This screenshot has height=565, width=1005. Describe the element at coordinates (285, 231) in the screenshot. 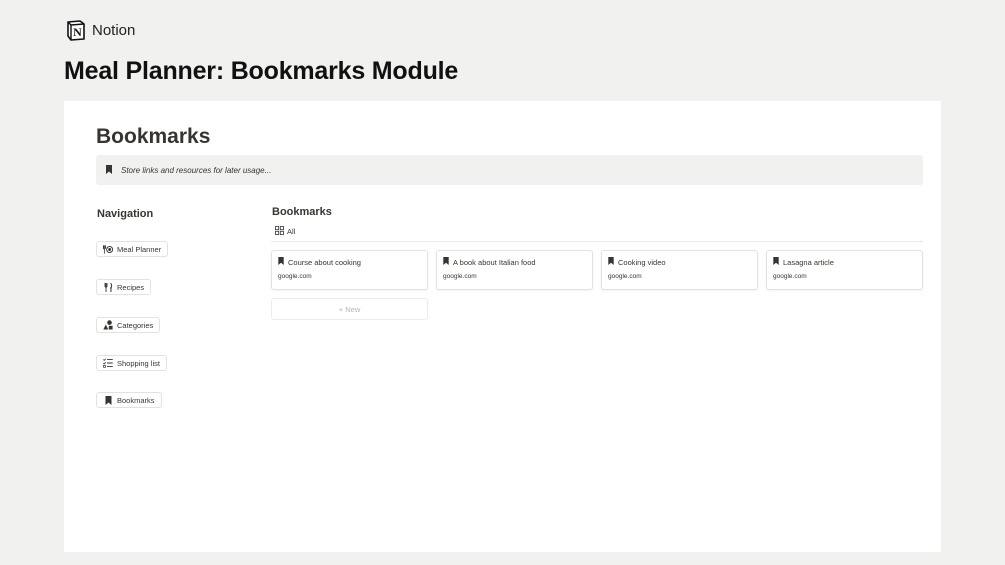

I see `tab-all: All` at that location.